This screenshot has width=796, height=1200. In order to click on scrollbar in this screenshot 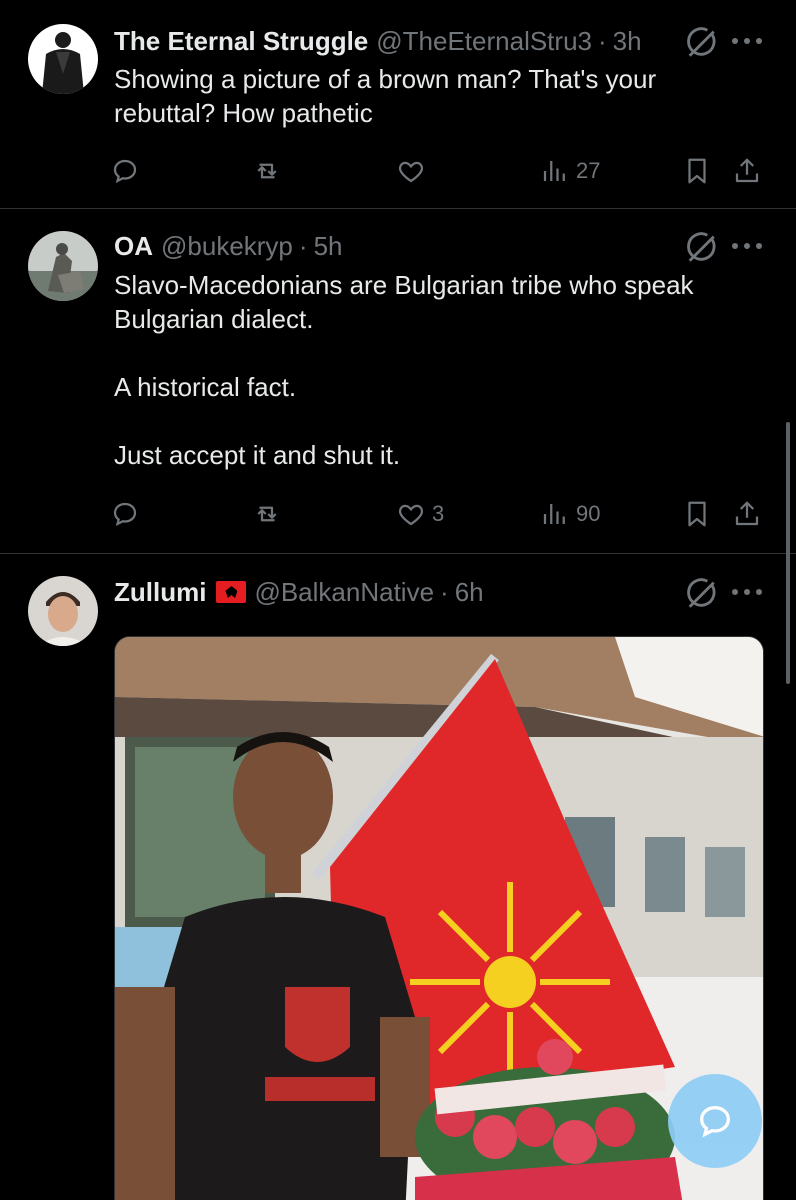, I will do `click(788, 553)`.